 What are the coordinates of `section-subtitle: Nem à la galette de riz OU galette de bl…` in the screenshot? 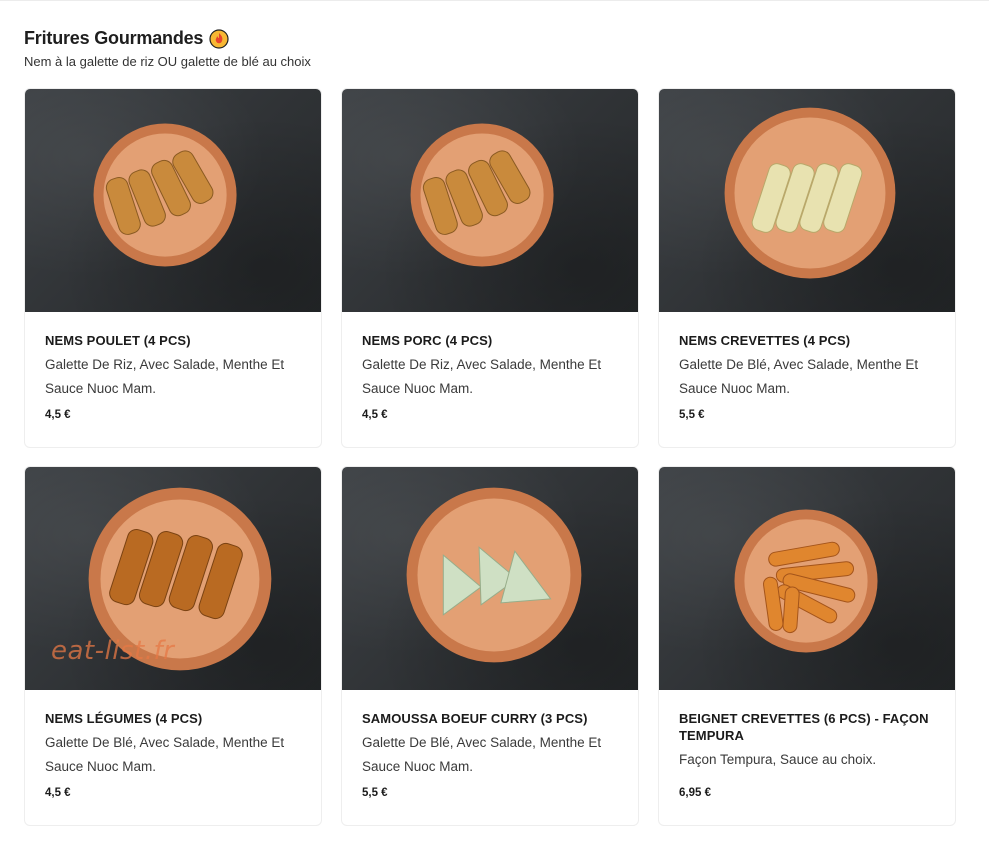 It's located at (167, 61).